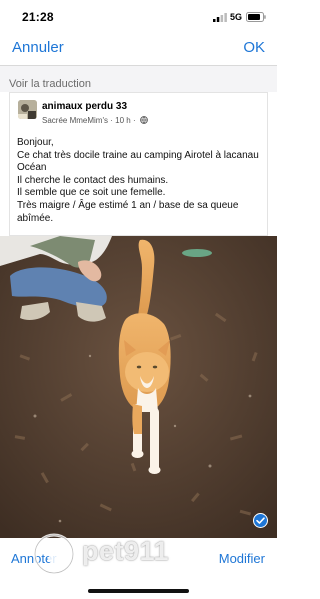  I want to click on modify-button: Modifier, so click(242, 558).